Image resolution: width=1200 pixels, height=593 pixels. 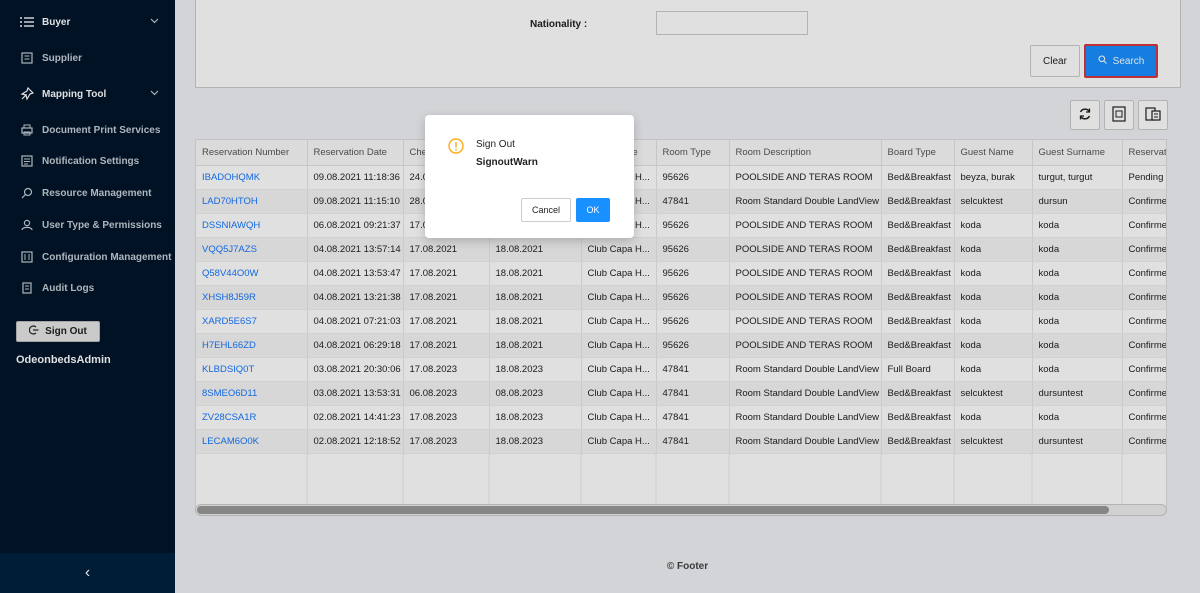 What do you see at coordinates (546, 210) in the screenshot?
I see `cancel-button: Cancel` at bounding box center [546, 210].